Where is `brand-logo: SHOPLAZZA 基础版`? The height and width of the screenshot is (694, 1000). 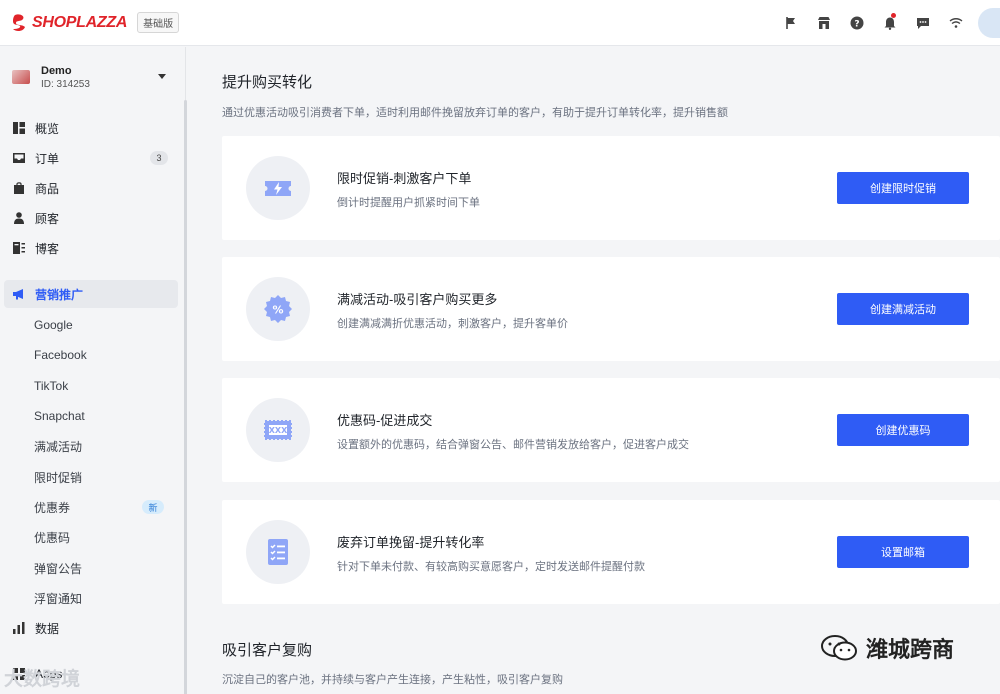
brand-logo: SHOPLAZZA 基础版 is located at coordinates (96, 22).